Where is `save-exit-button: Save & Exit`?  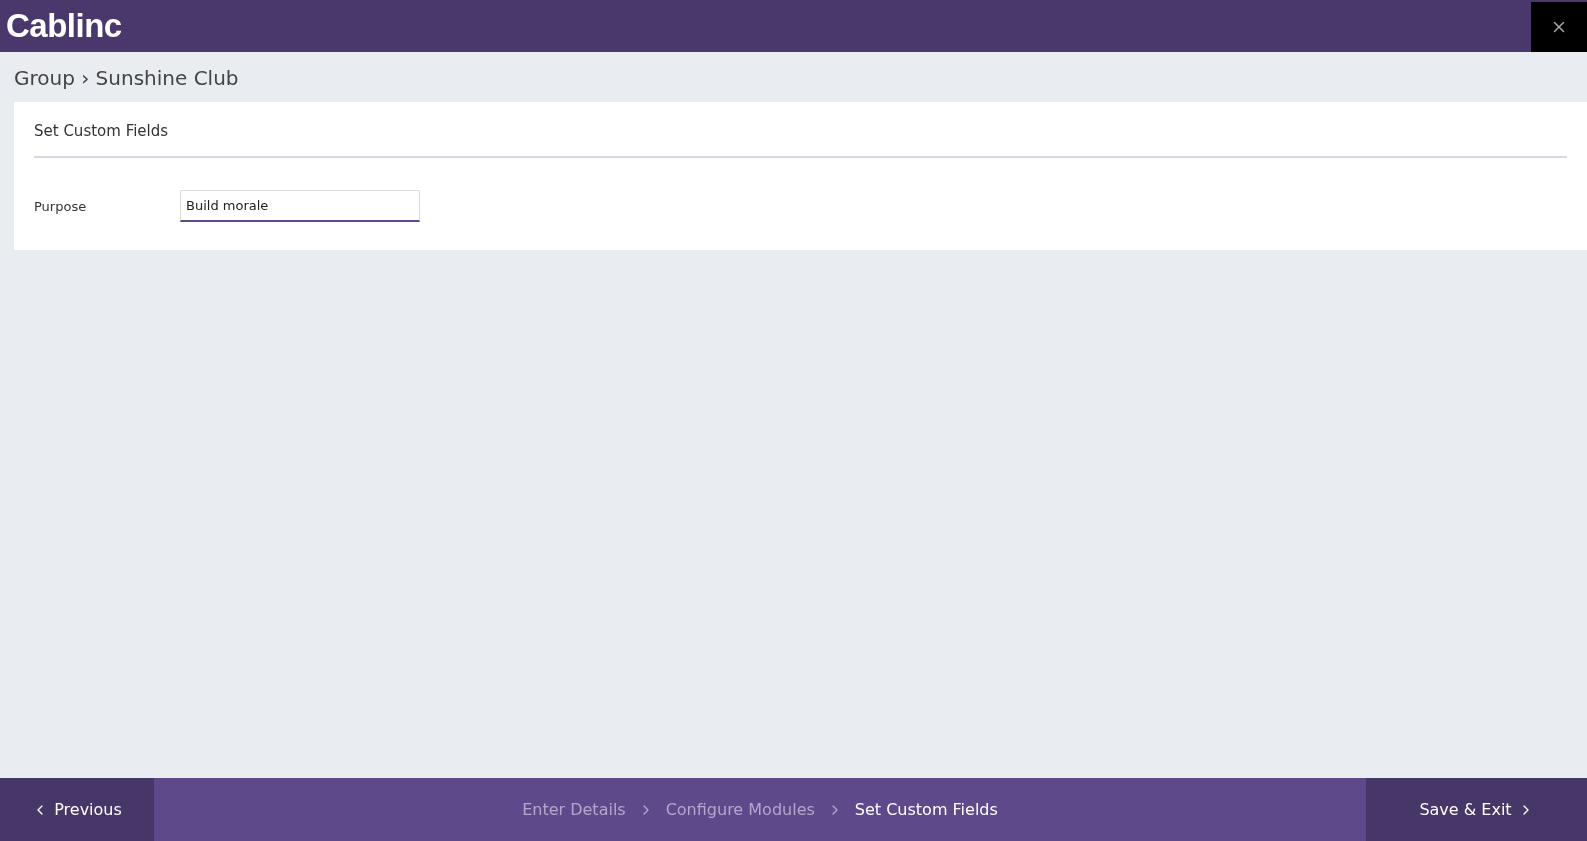
save-exit-button: Save & Exit is located at coordinates (1476, 809).